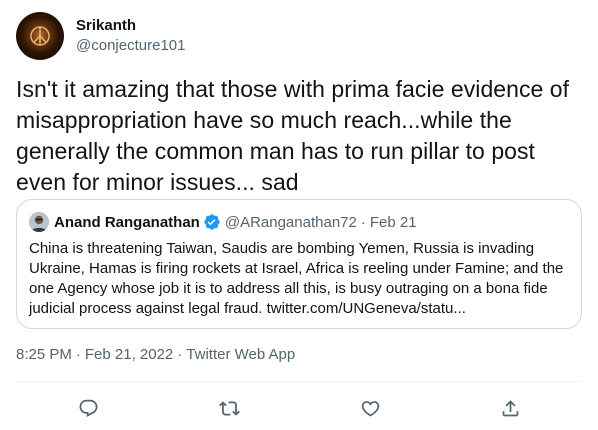 This screenshot has width=598, height=430. I want to click on retweet-icon, so click(229, 408).